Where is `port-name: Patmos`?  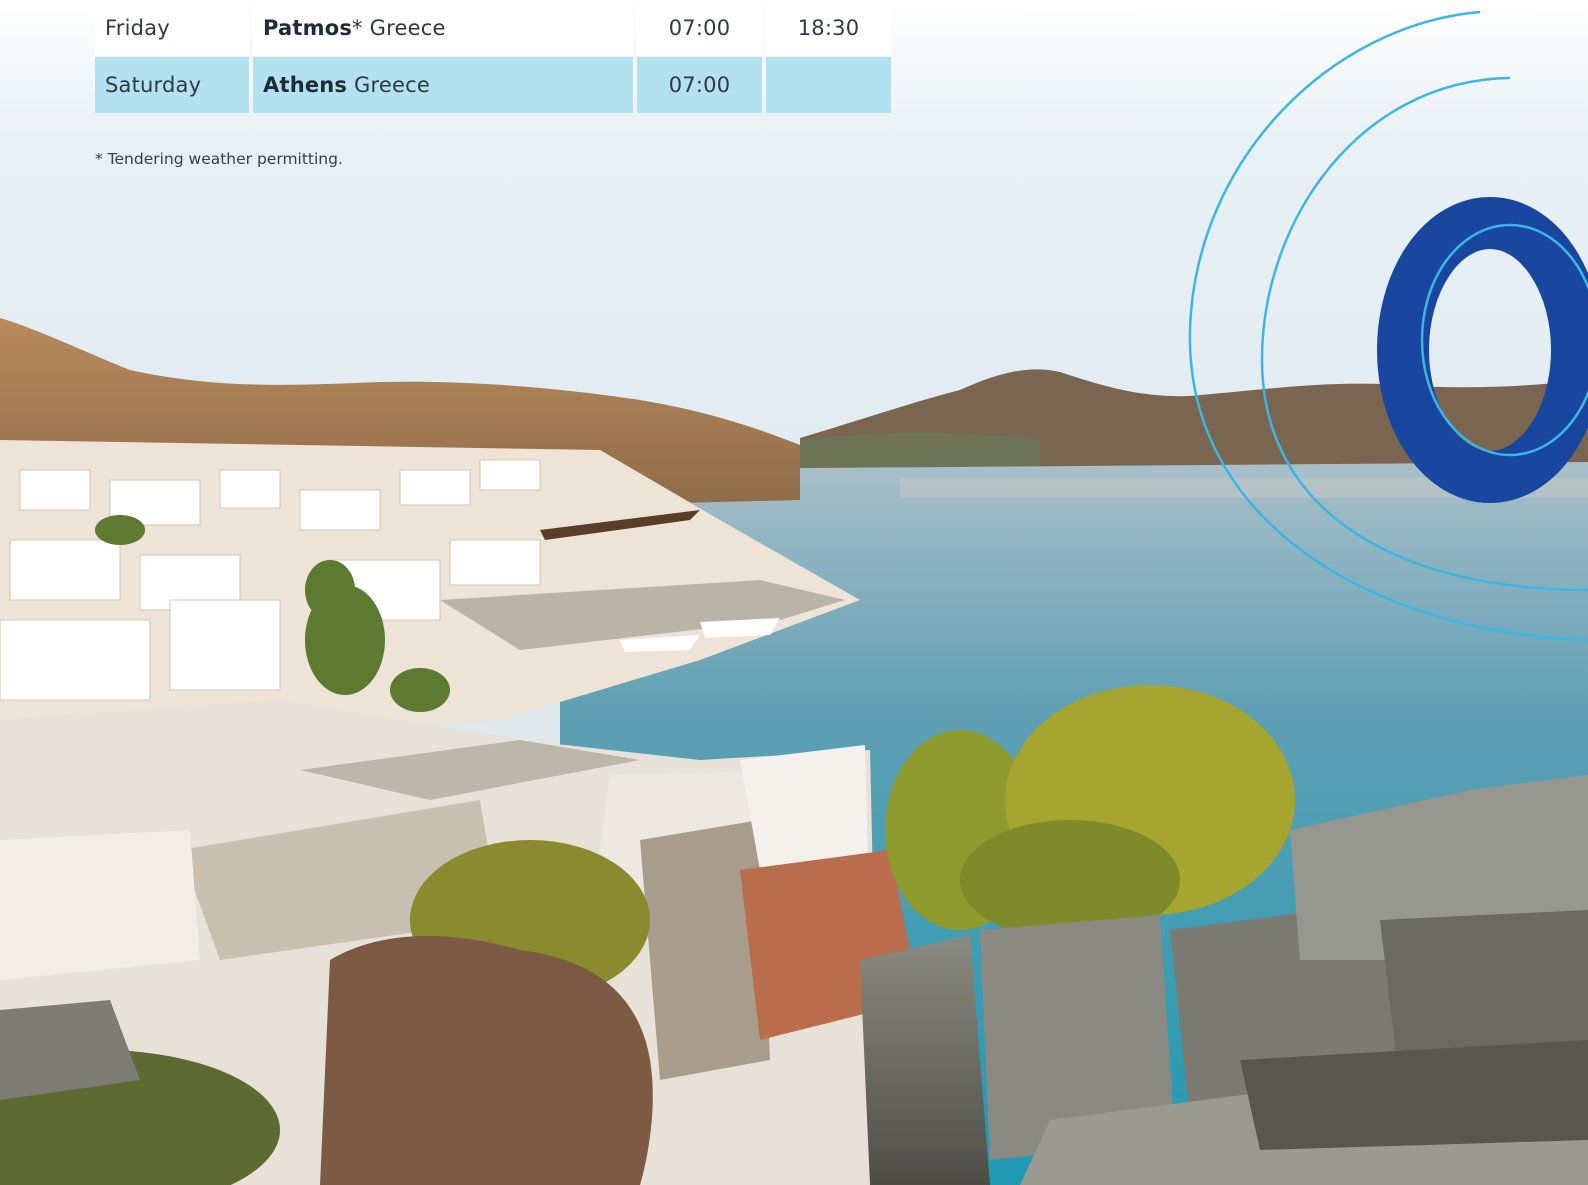 port-name: Patmos is located at coordinates (308, 28).